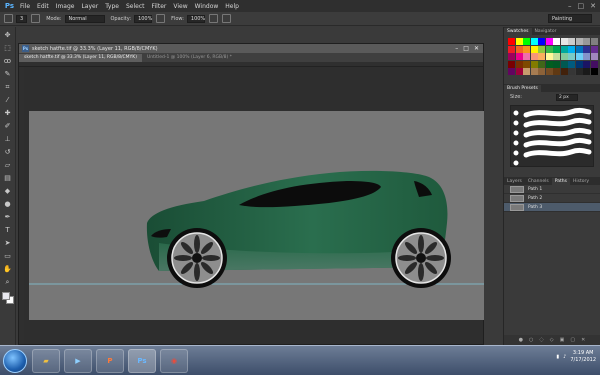  I want to click on path-row: Path 3, so click(552, 207).